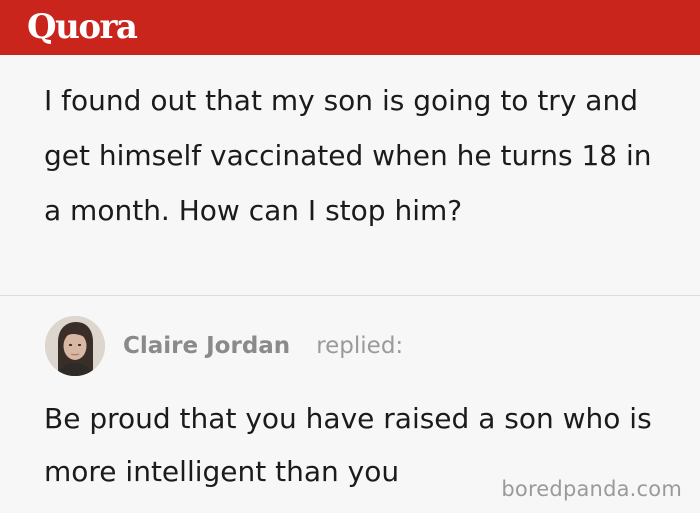  Describe the element at coordinates (206, 346) in the screenshot. I see `author-name: Claire Jordan` at that location.